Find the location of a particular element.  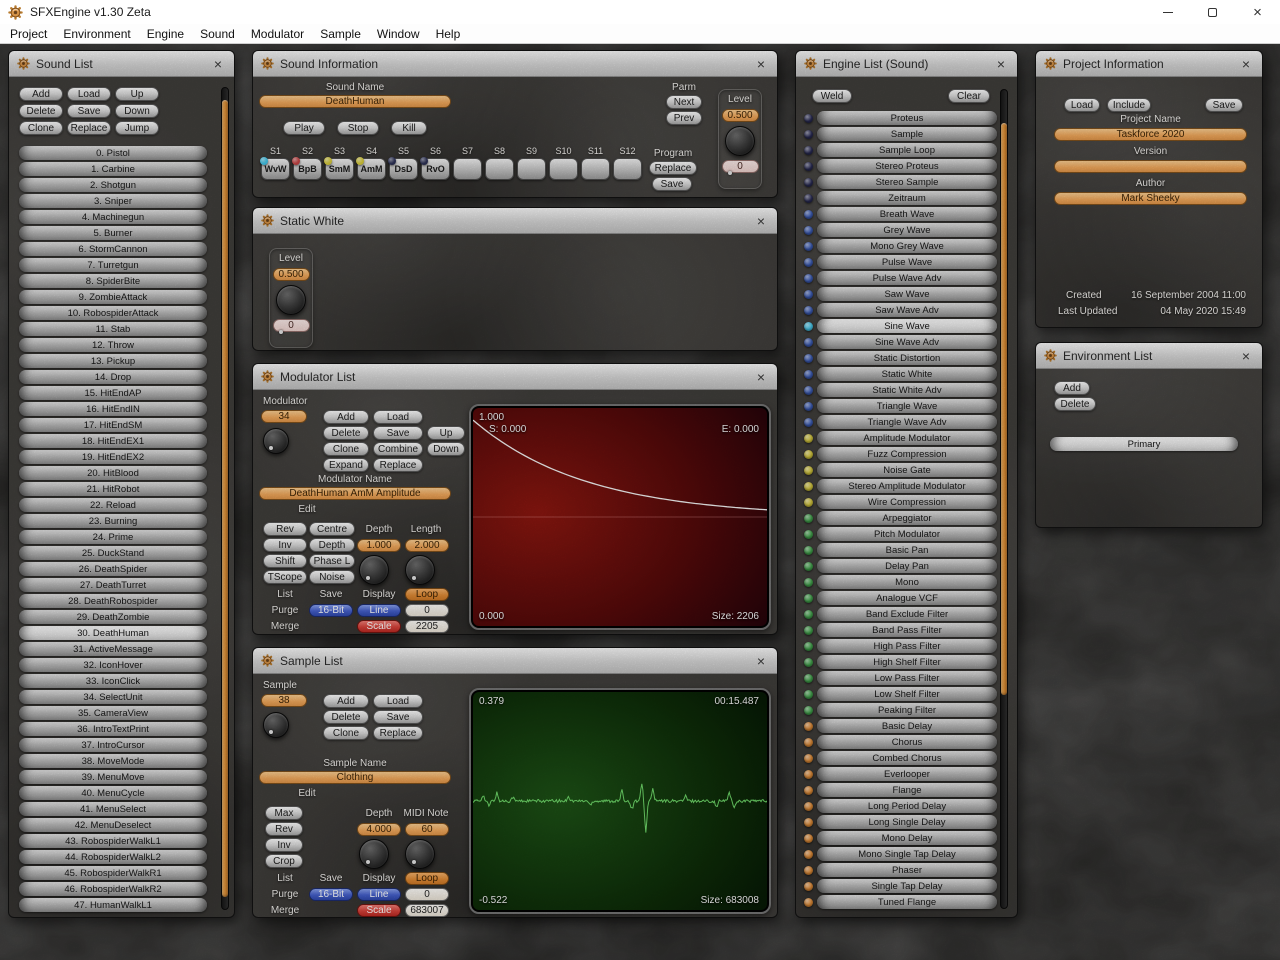

sound-list-item: 41. MenuSelect is located at coordinates (113, 809).